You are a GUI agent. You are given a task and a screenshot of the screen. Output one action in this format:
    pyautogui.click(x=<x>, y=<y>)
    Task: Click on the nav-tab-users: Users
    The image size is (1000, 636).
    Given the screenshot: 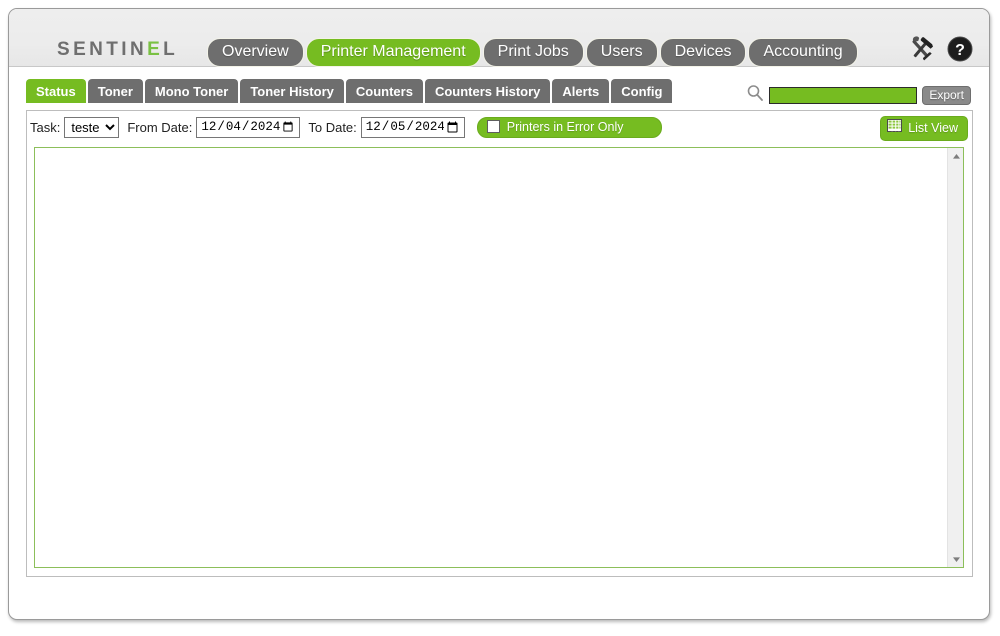 What is the action you would take?
    pyautogui.click(x=621, y=52)
    